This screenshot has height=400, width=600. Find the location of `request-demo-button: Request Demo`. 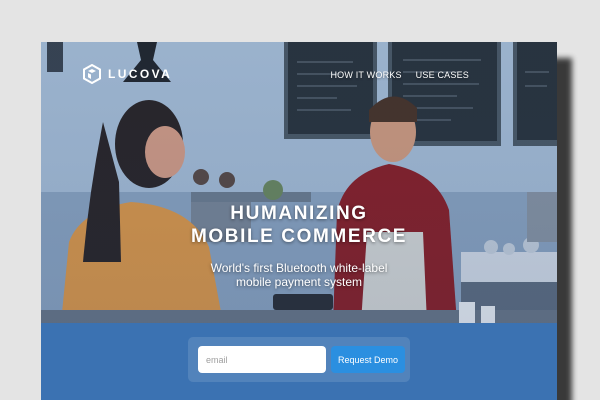

request-demo-button: Request Demo is located at coordinates (368, 359).